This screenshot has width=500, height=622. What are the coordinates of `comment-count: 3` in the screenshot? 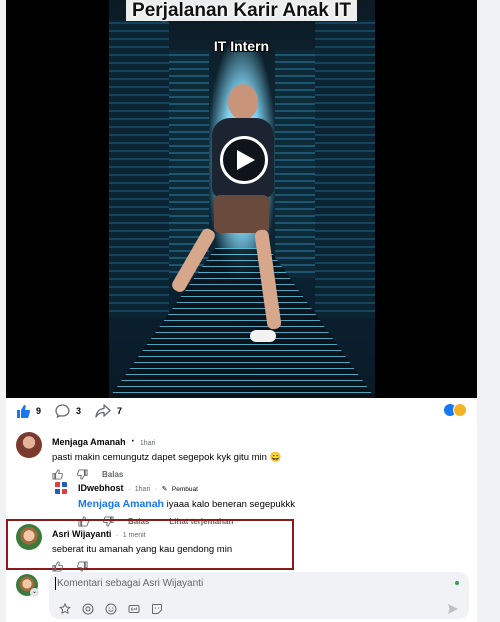 It's located at (68, 411).